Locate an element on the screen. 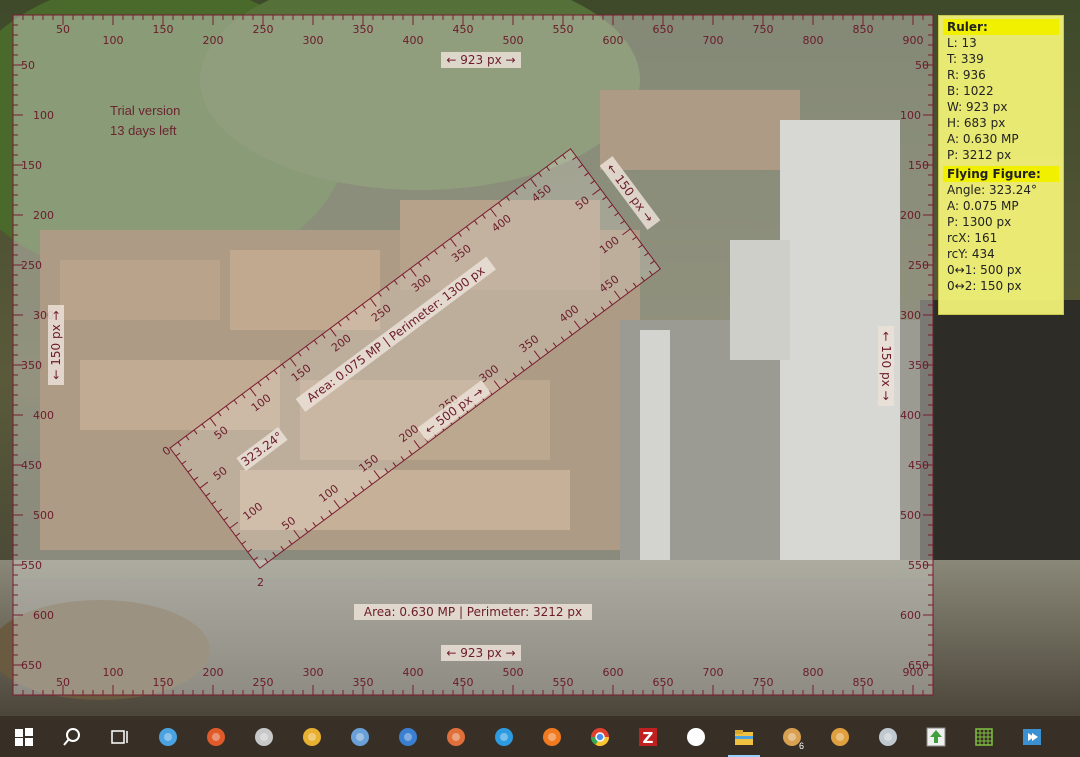 The height and width of the screenshot is (757, 1080). top-tick-label: 650 is located at coordinates (663, 29).